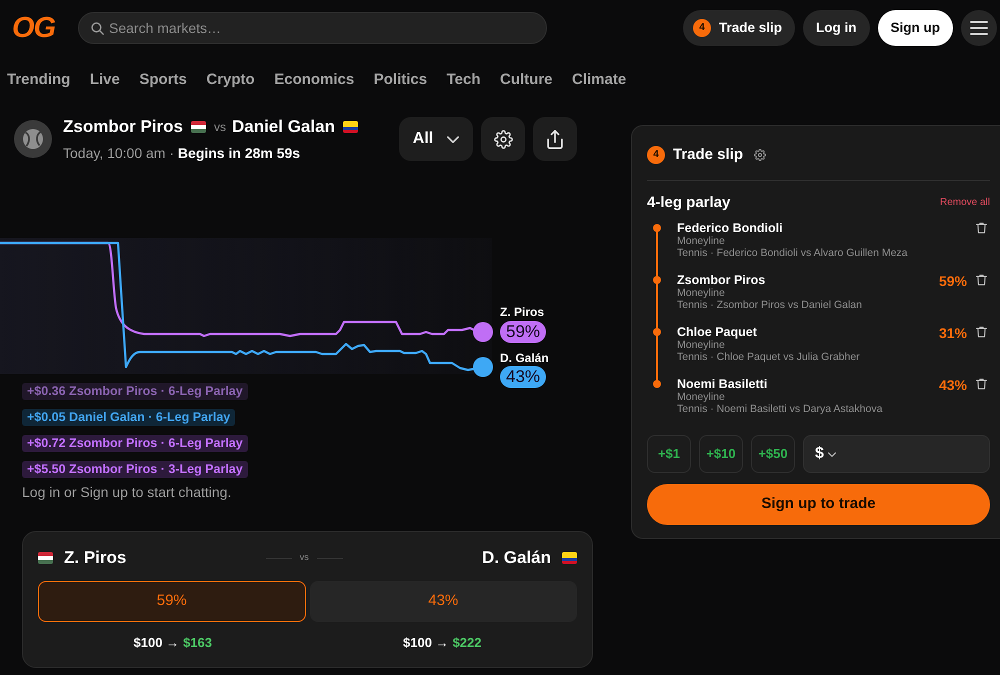  Describe the element at coordinates (793, 253) in the screenshot. I see `leg-event: Tennis · Federico Bondioli vs Alvaro Guillen Meza` at that location.